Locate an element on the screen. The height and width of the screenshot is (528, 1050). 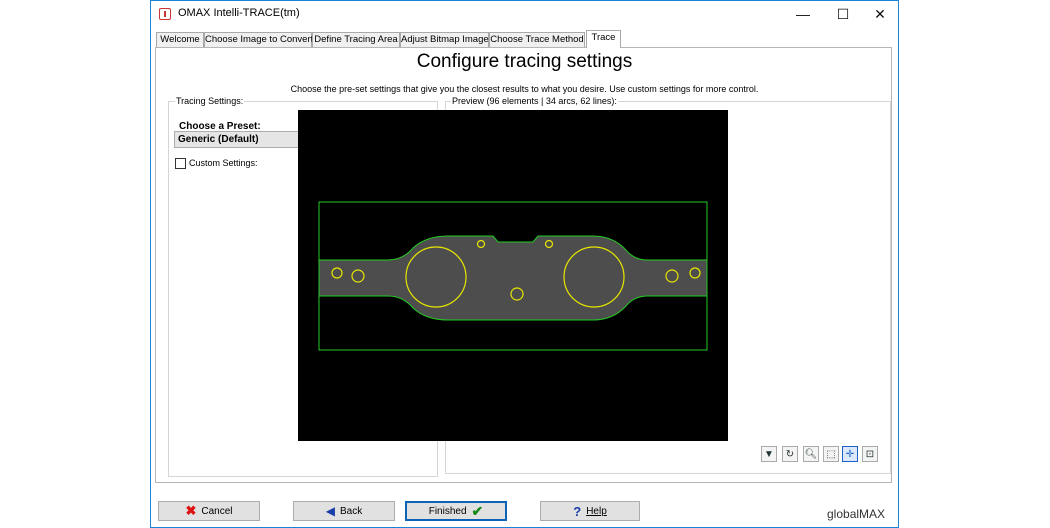
back-arrow-icon: ◀ is located at coordinates (330, 511).